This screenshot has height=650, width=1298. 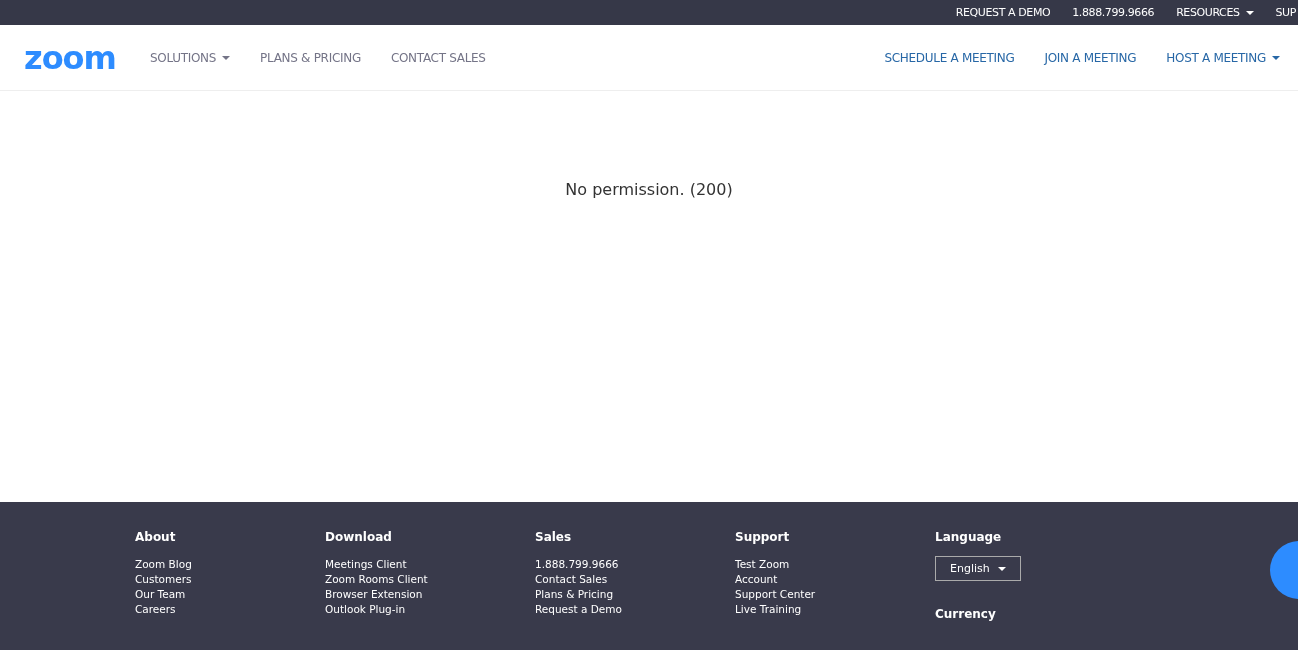 What do you see at coordinates (978, 568) in the screenshot?
I see `language-dropdown: English` at bounding box center [978, 568].